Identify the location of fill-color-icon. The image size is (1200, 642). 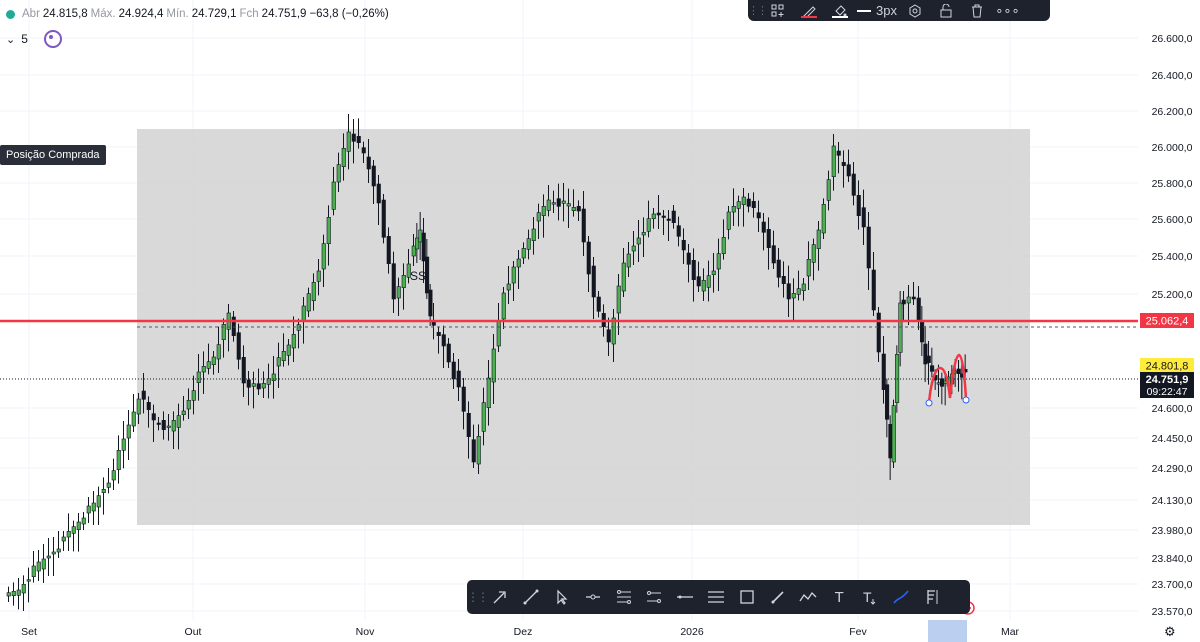
(839, 10).